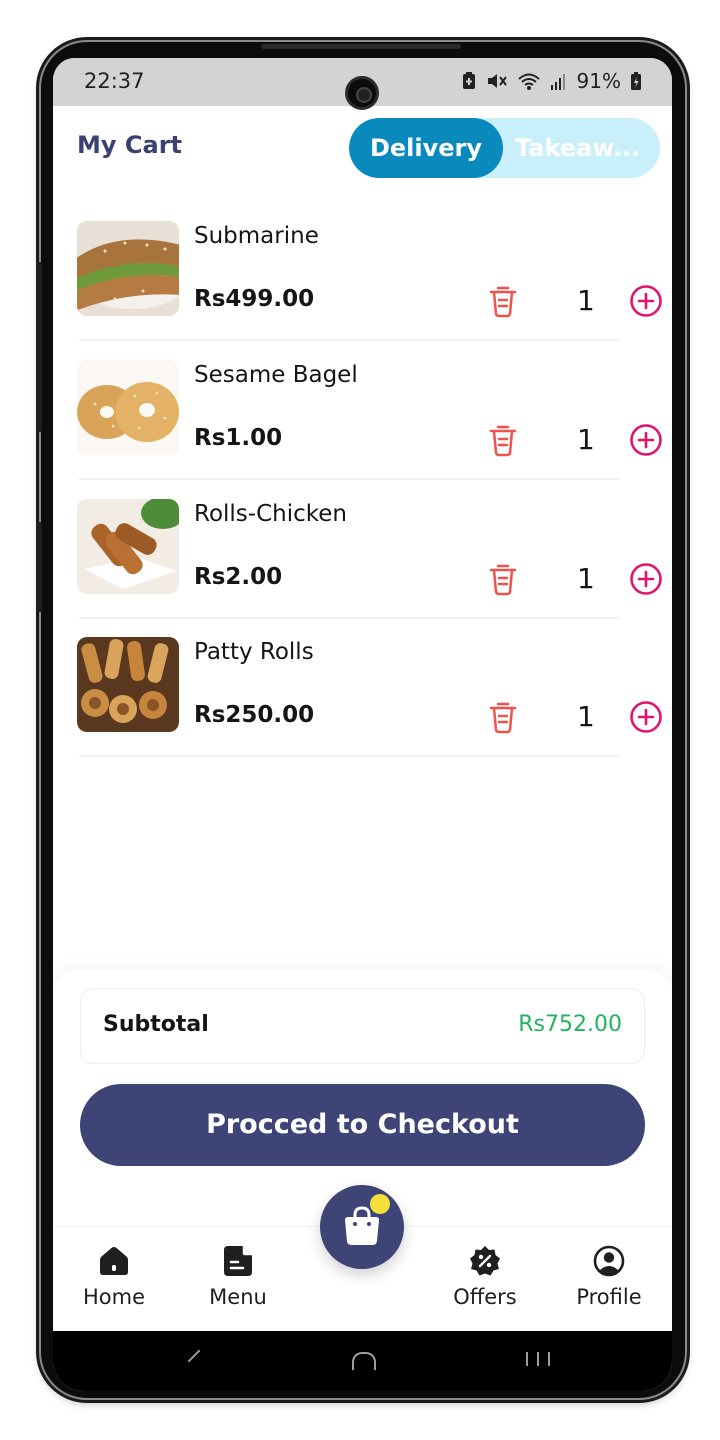 The image size is (720, 1440). Describe the element at coordinates (238, 1261) in the screenshot. I see `menu-icon` at that location.